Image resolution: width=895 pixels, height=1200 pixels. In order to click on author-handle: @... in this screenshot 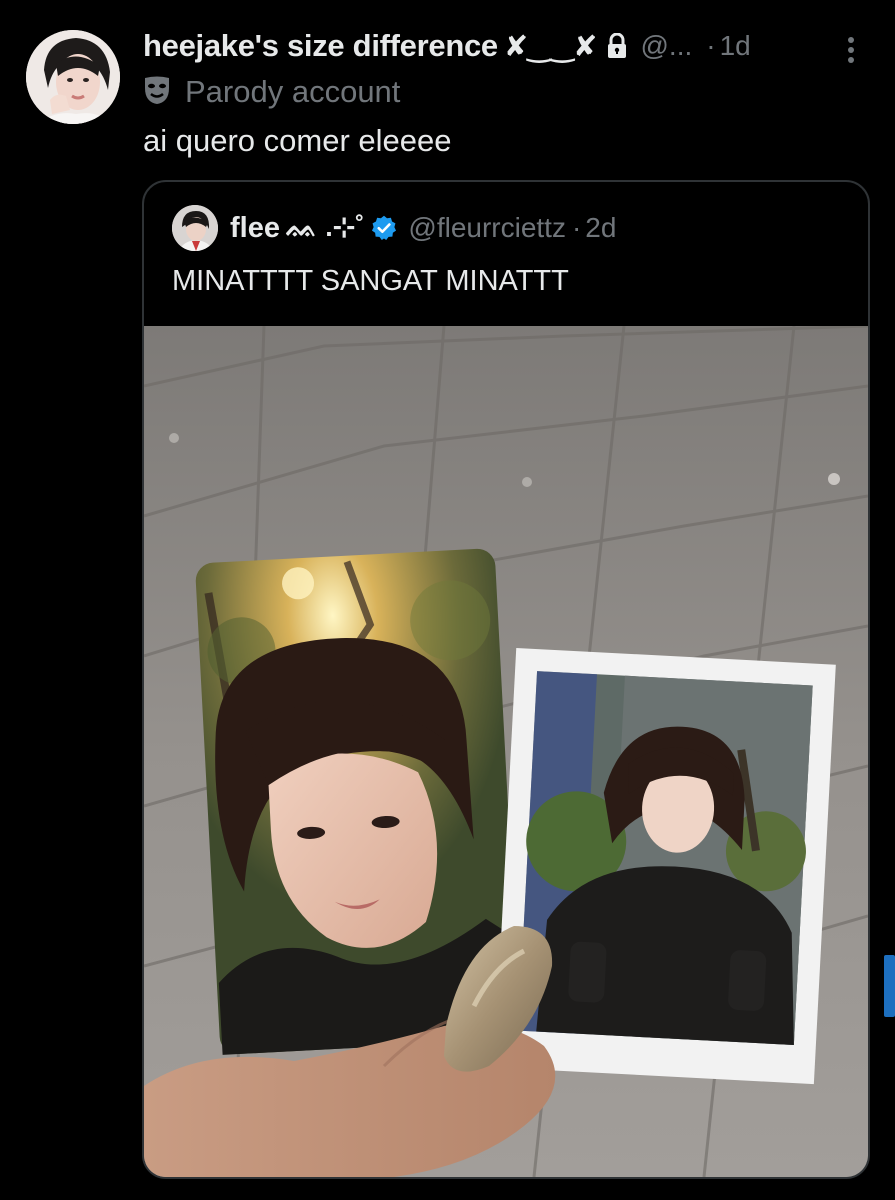, I will do `click(666, 46)`.